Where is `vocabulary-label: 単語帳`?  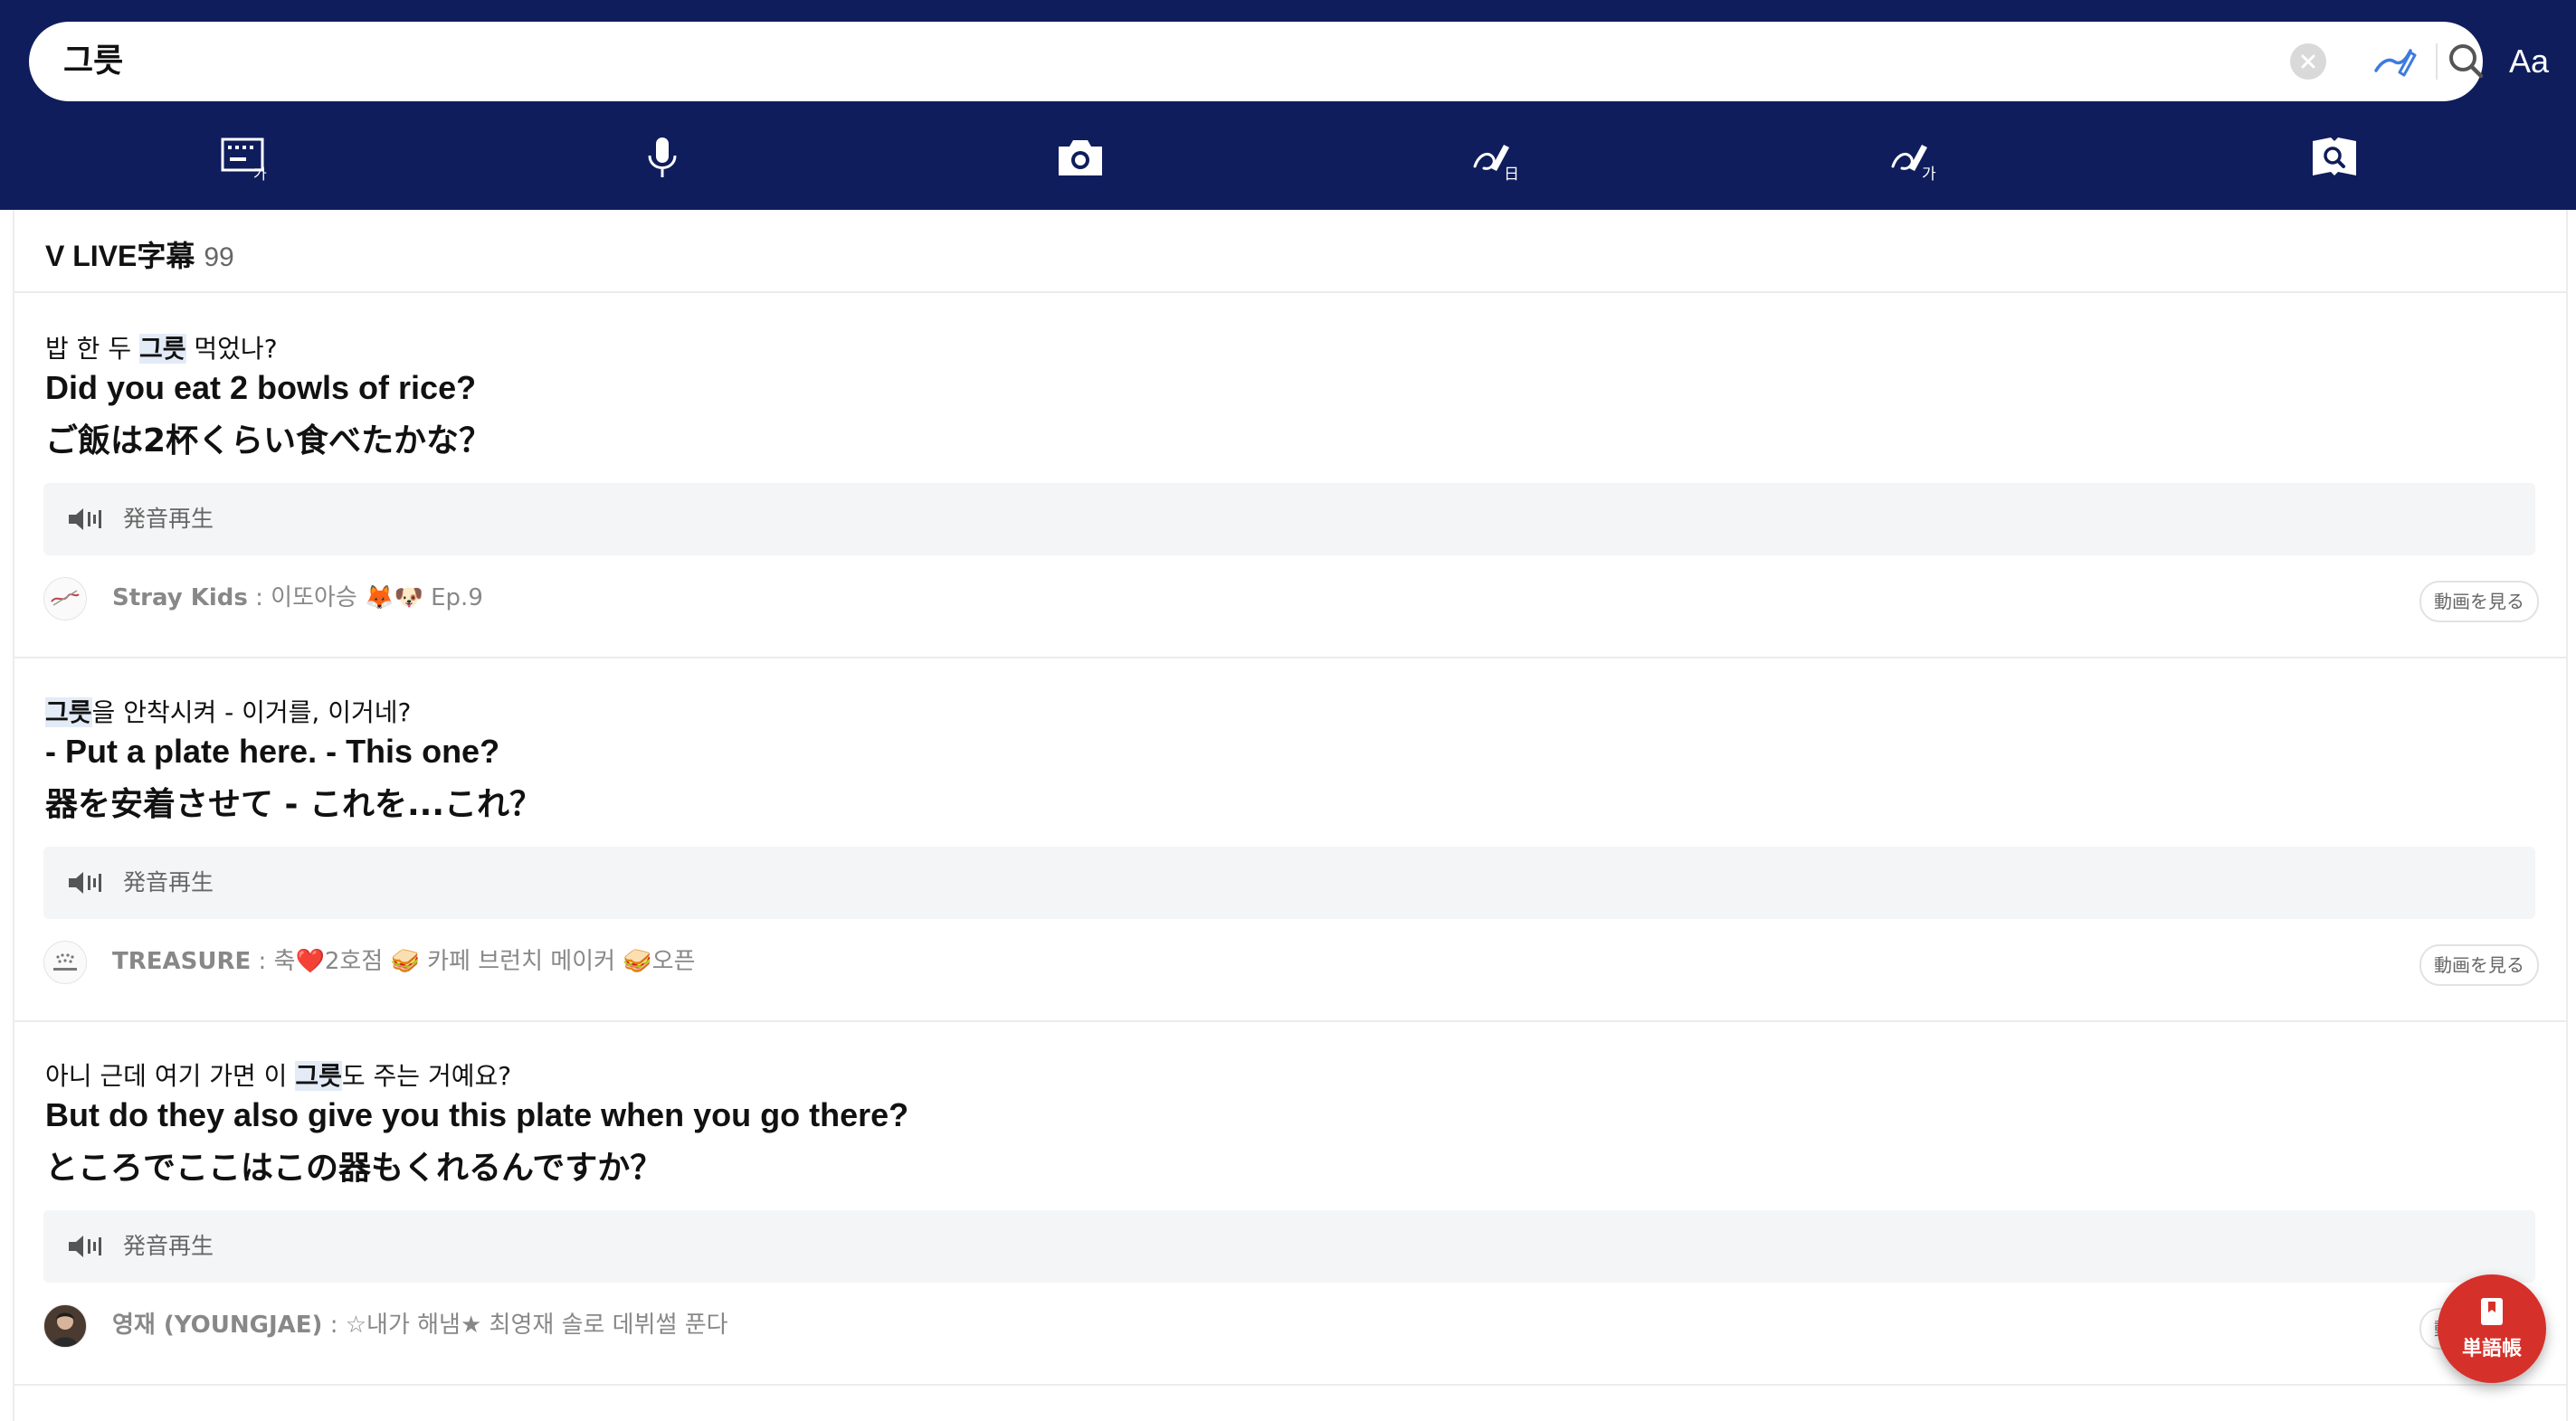 vocabulary-label: 単語帳 is located at coordinates (2491, 1349).